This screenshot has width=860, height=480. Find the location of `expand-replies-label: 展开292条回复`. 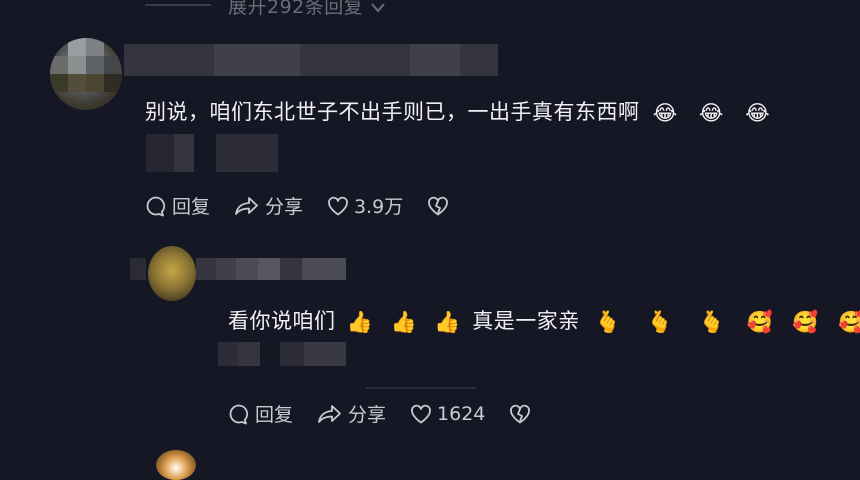

expand-replies-label: 展开292条回复 is located at coordinates (296, 9).